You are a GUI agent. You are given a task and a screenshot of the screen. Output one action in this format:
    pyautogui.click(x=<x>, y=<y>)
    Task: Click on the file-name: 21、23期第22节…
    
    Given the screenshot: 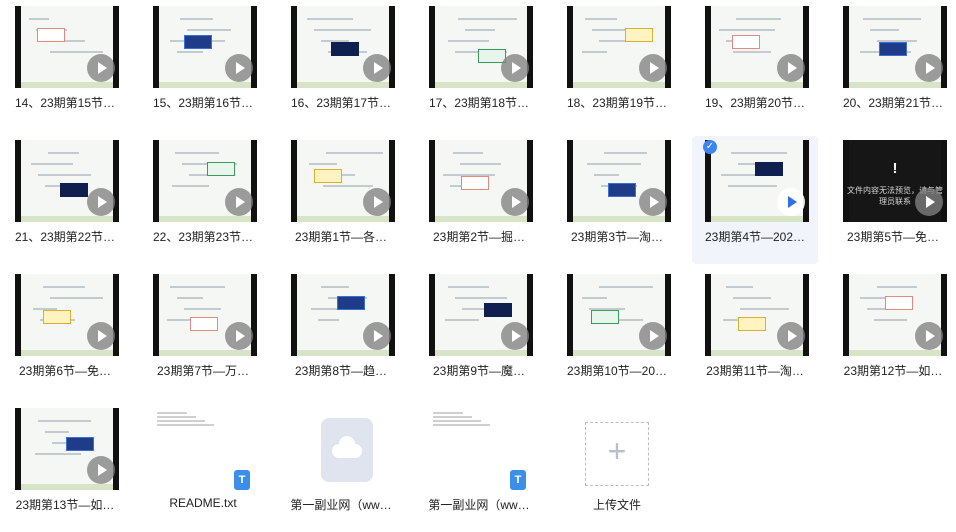 What is the action you would take?
    pyautogui.click(x=65, y=236)
    